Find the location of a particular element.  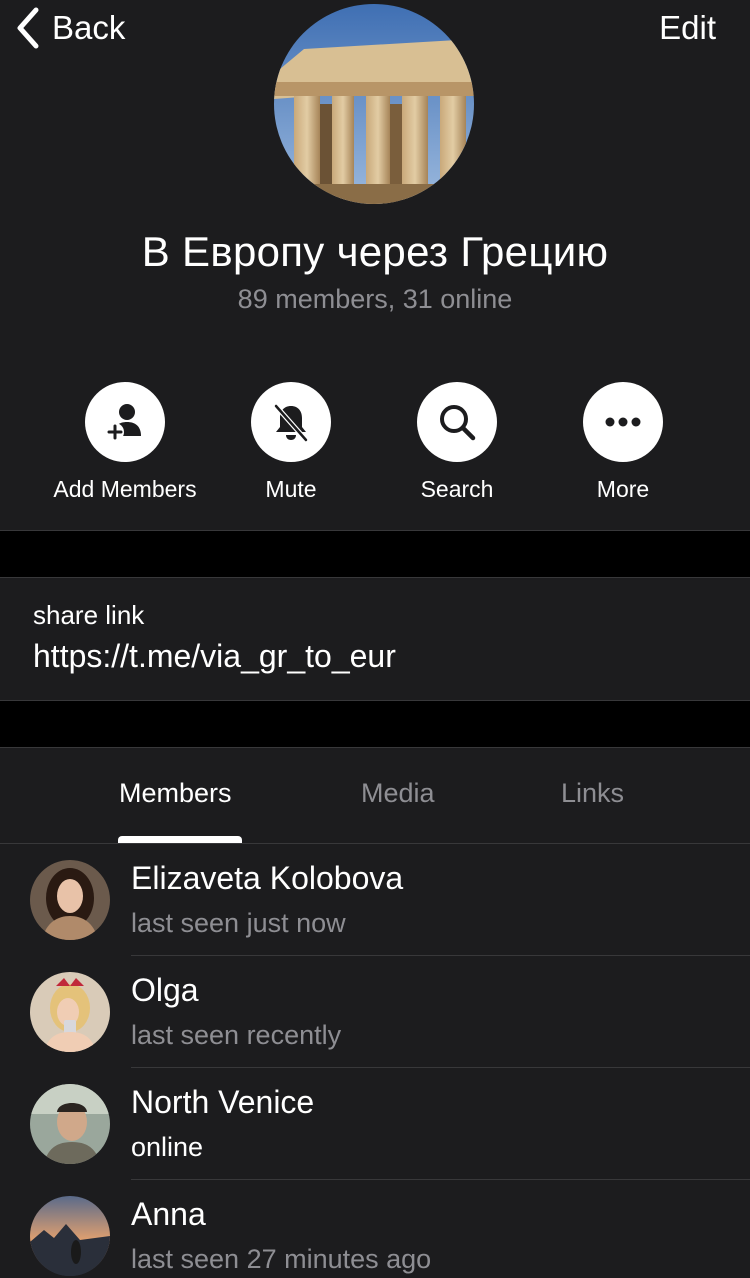

member-row: Anna last seen 27 minutes ago is located at coordinates (375, 1229).